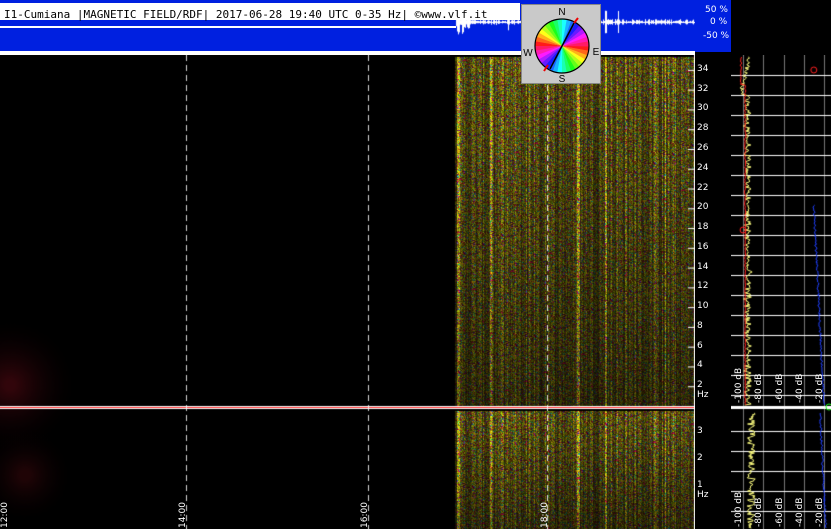 The height and width of the screenshot is (529, 831). What do you see at coordinates (703, 246) in the screenshot?
I see `y-tick-upper: 16` at bounding box center [703, 246].